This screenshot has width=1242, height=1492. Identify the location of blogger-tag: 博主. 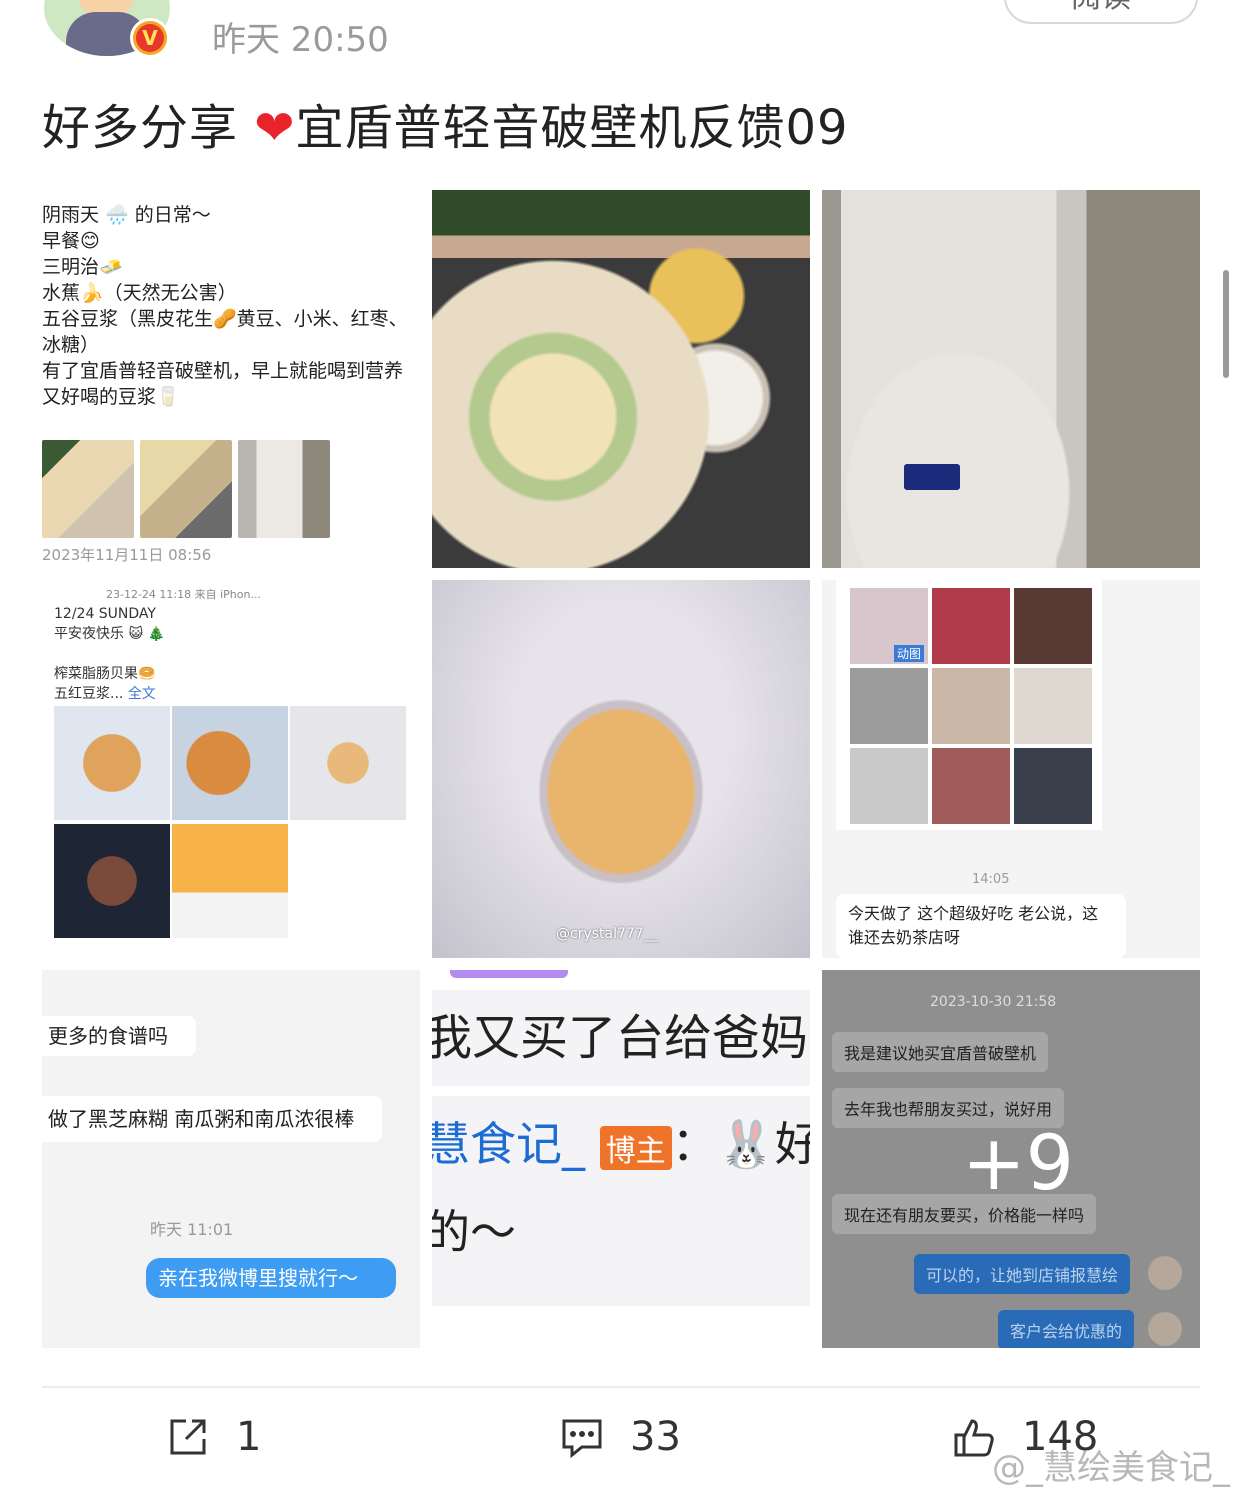
(635, 1147).